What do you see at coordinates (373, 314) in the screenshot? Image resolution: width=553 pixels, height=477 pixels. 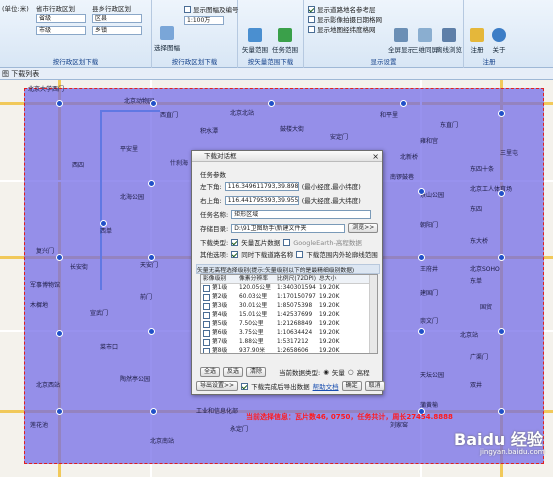 I see `table-scrollbar` at bounding box center [373, 314].